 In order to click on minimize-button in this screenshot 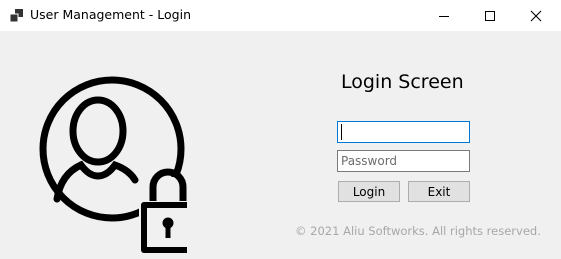, I will do `click(444, 15)`.